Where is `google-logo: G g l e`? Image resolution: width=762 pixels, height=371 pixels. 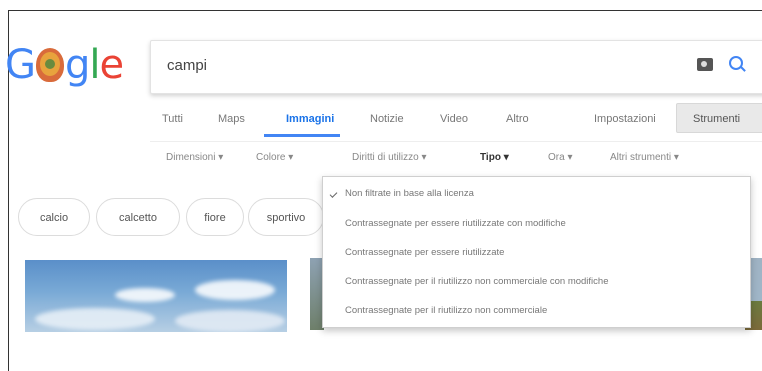 google-logo: G g l e is located at coordinates (65, 65).